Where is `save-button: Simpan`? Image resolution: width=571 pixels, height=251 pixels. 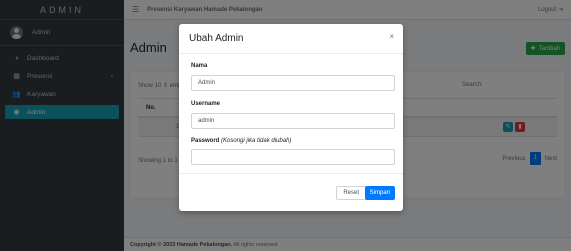 save-button: Simpan is located at coordinates (379, 193).